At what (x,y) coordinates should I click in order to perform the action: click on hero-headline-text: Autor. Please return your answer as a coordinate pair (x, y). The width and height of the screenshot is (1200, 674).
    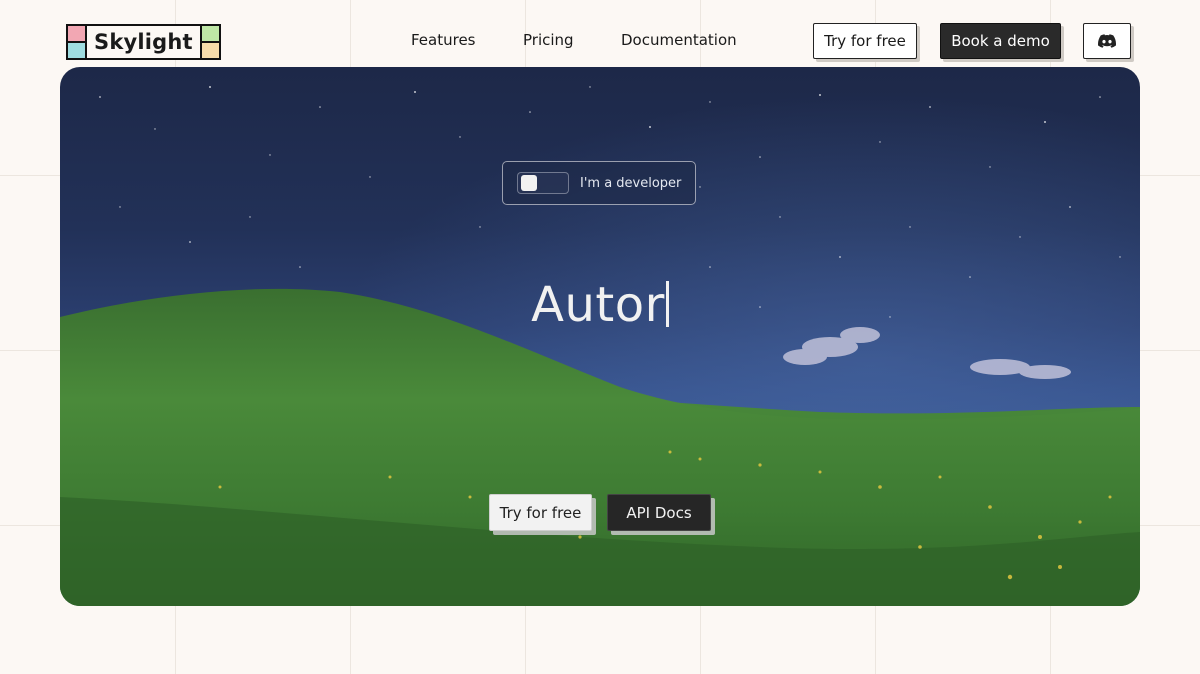
    Looking at the image, I should click on (598, 305).